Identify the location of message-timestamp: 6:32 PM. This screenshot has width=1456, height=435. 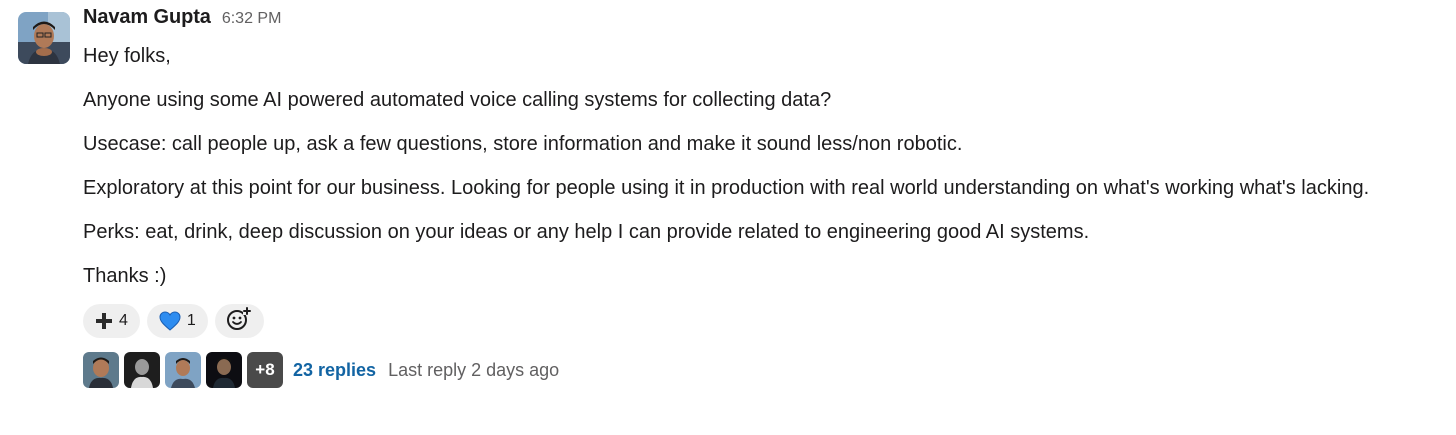
(252, 19).